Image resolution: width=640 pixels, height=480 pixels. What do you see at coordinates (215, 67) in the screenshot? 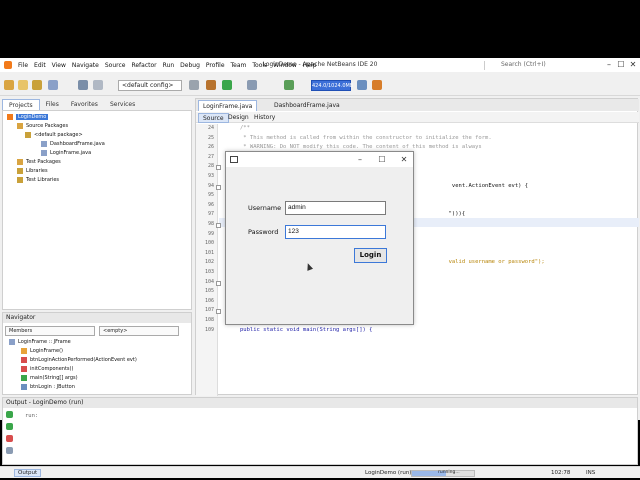
I see `menu-profile: Profile` at bounding box center [215, 67].